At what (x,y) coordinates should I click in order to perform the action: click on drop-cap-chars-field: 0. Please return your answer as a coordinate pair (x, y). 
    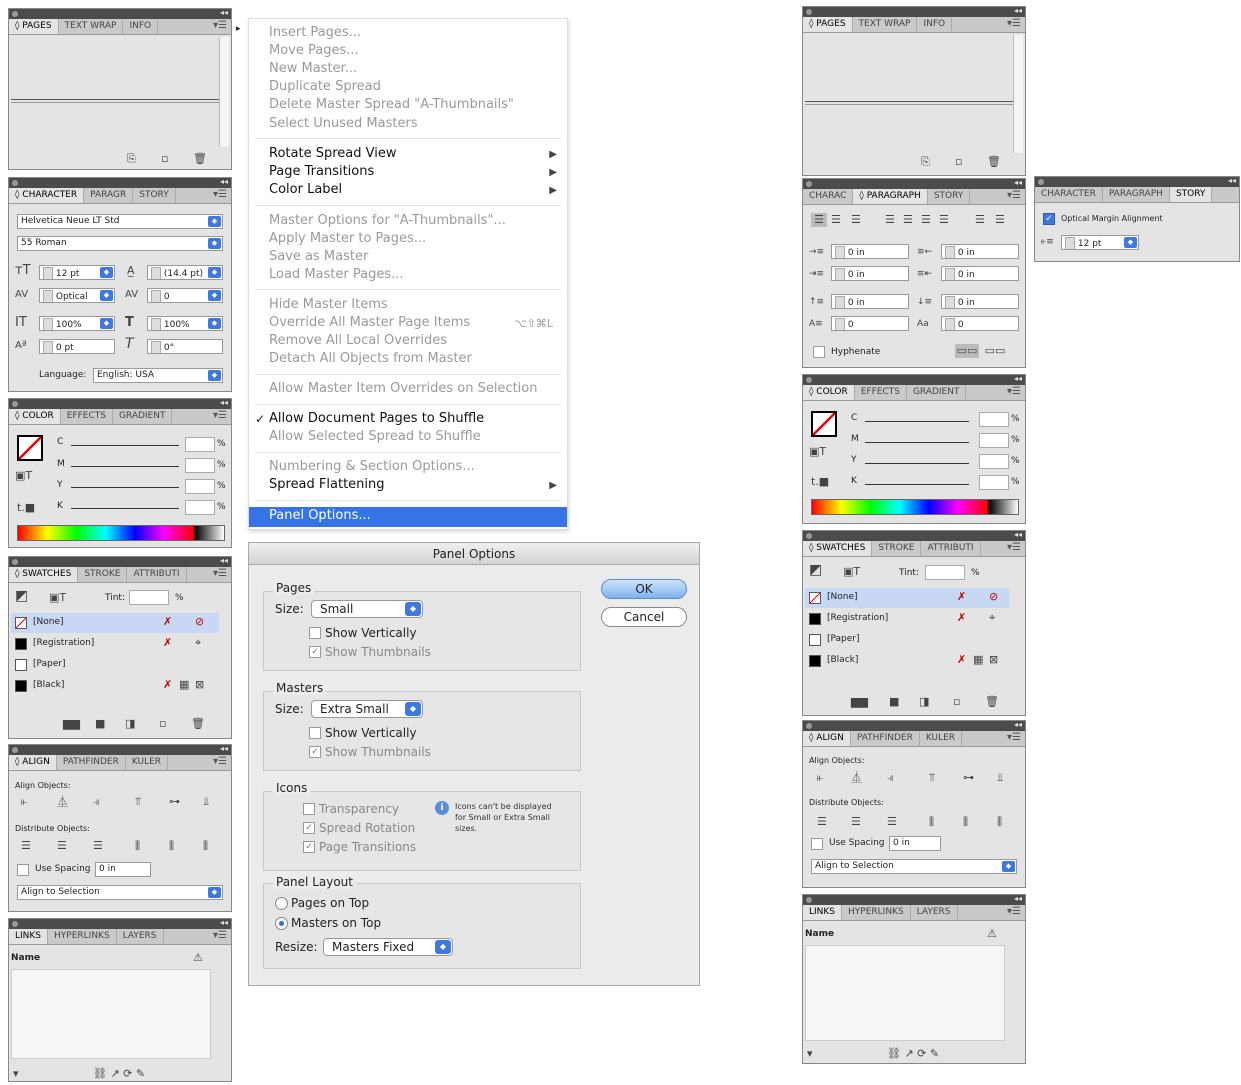
    Looking at the image, I should click on (980, 323).